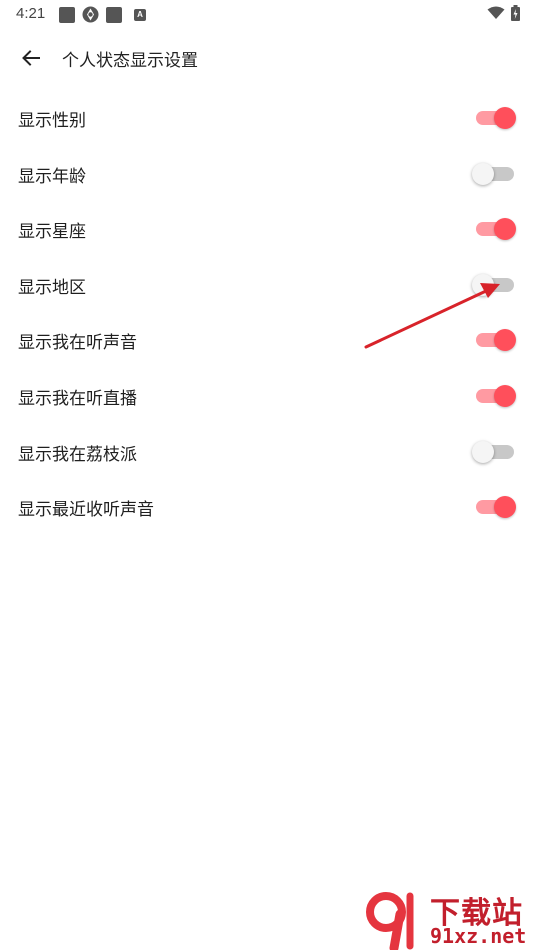 This screenshot has height=950, width=534. I want to click on notification-icons: A, so click(102, 14).